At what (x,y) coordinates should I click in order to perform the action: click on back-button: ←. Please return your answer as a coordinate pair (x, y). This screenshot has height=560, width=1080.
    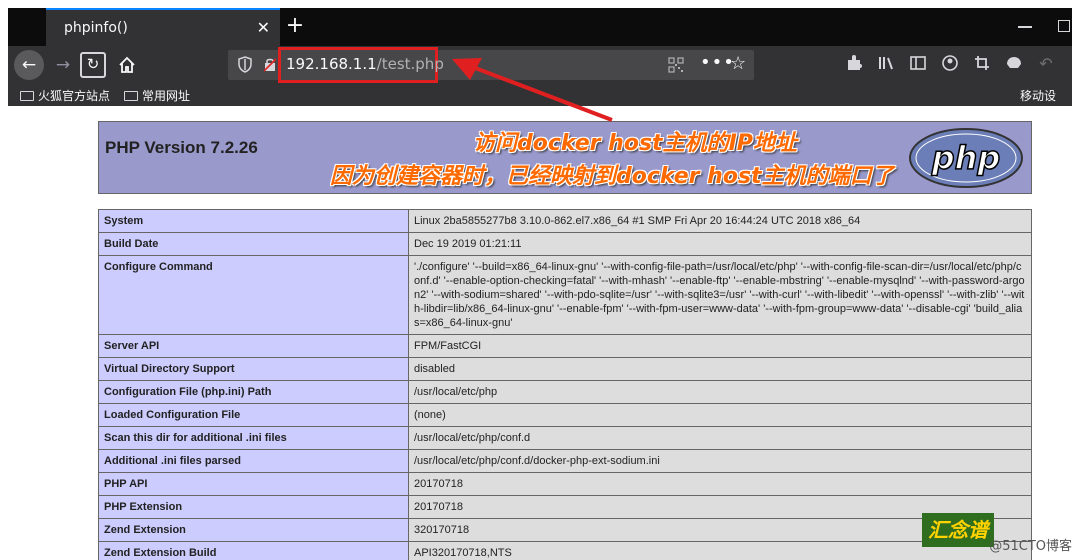
    Looking at the image, I should click on (29, 65).